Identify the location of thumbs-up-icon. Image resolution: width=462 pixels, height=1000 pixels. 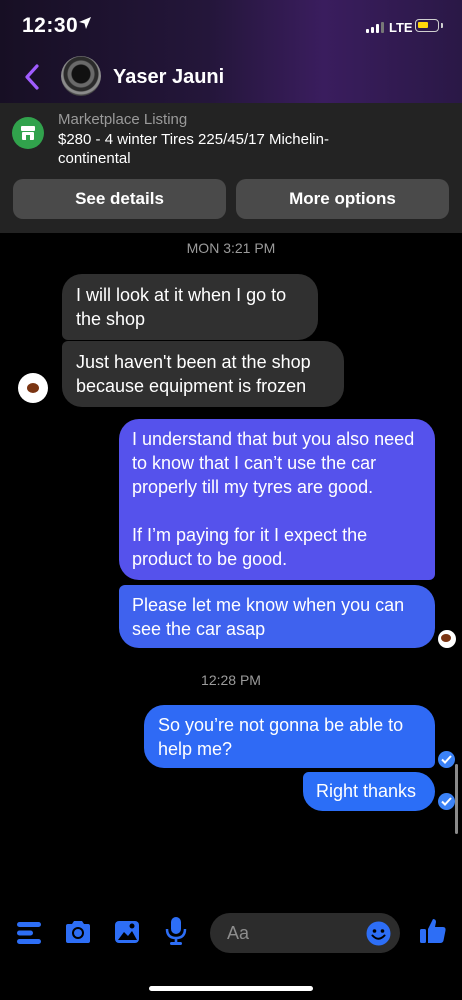
(433, 933).